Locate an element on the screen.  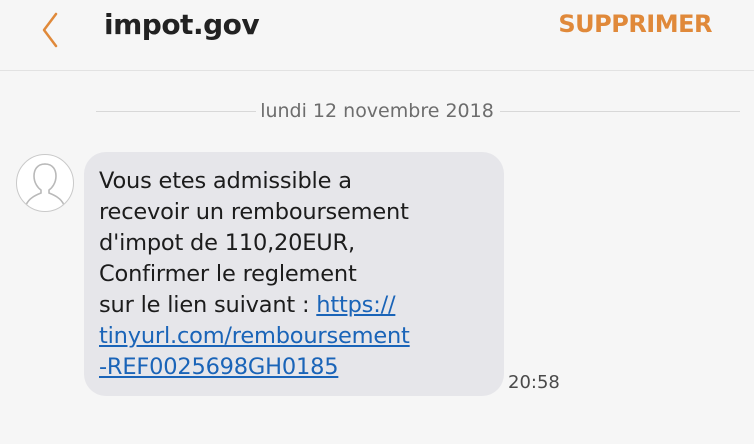
date-label: lundi 12 novembre 2018 is located at coordinates (377, 111).